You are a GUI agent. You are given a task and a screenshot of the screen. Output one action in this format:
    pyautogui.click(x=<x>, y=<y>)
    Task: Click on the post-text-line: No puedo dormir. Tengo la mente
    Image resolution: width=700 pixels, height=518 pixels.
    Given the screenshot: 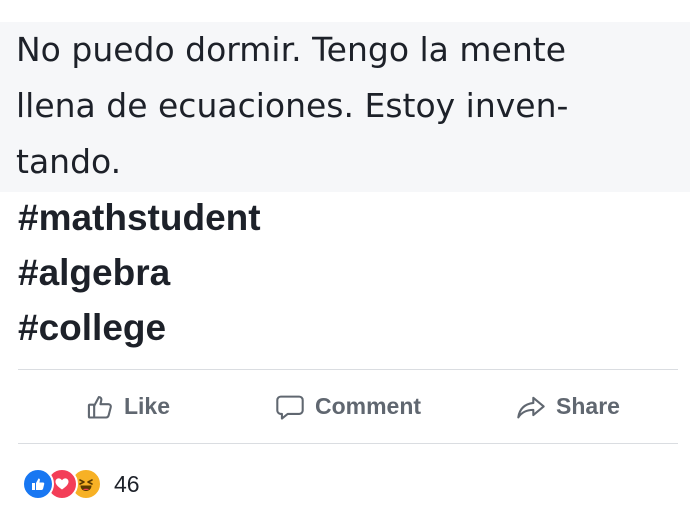 What is the action you would take?
    pyautogui.click(x=291, y=49)
    